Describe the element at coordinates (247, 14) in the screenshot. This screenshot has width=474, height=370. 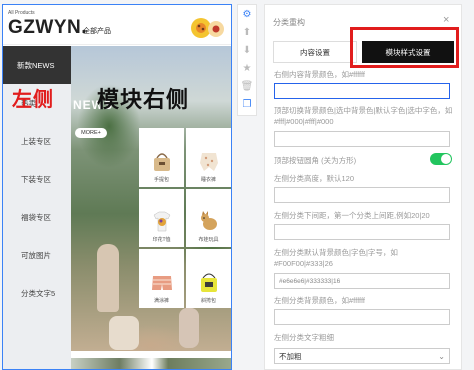
I see `gear-icon: ⚙` at that location.